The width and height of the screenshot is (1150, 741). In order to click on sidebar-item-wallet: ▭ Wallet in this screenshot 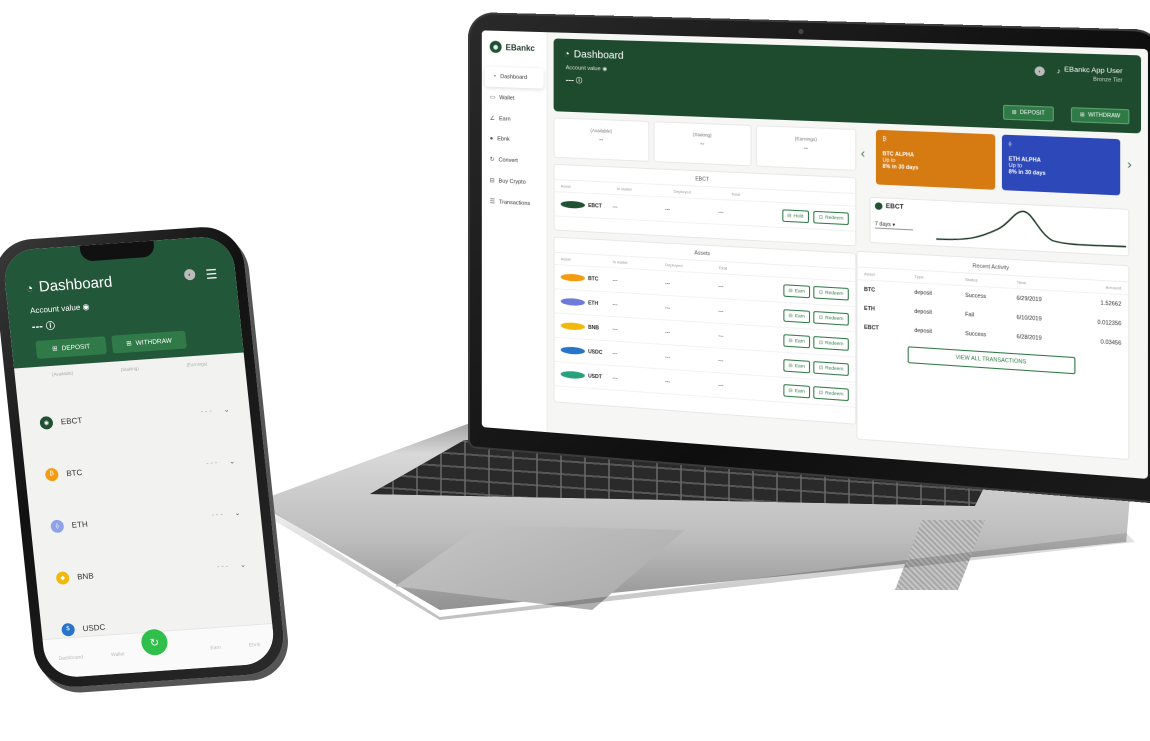, I will do `click(514, 97)`.